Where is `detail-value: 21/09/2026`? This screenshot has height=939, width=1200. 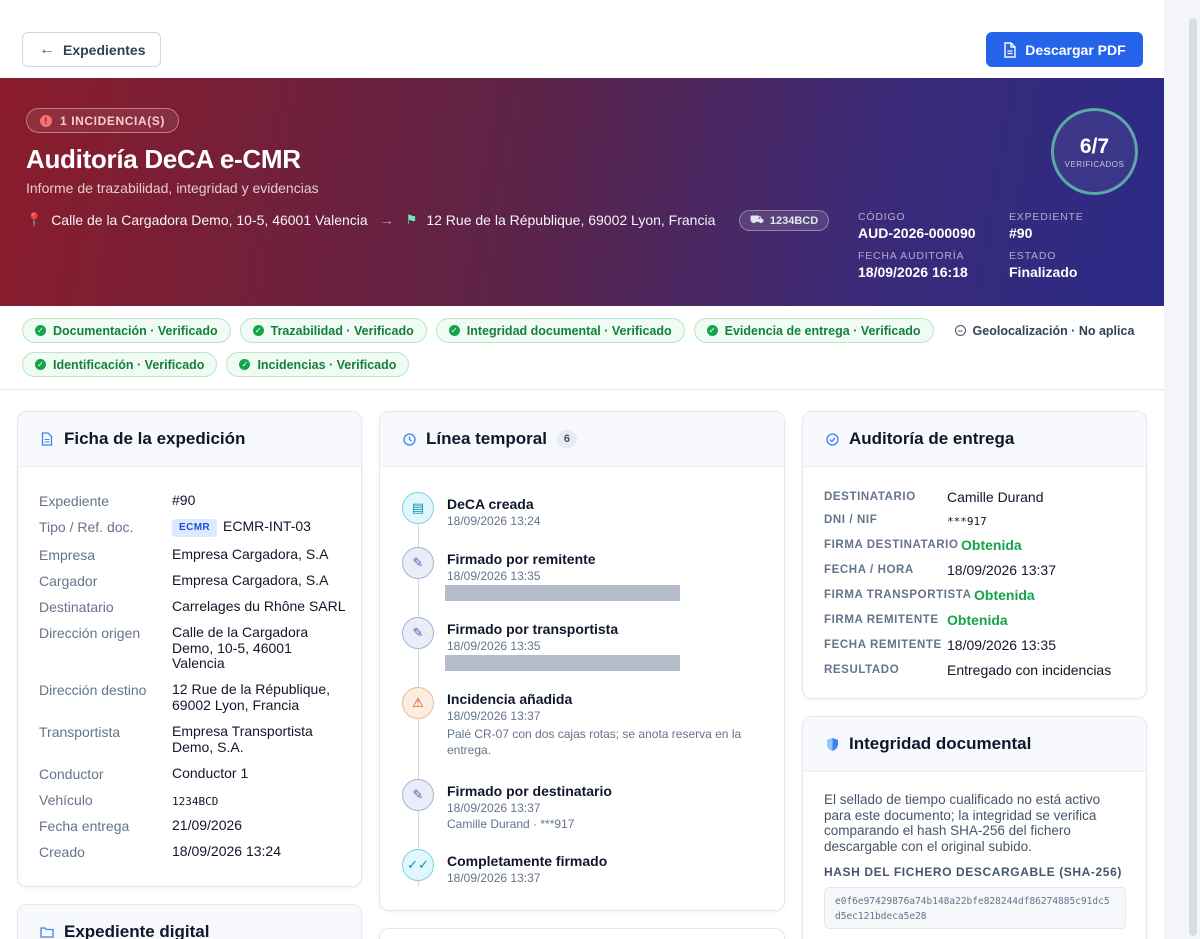 detail-value: 21/09/2026 is located at coordinates (207, 825).